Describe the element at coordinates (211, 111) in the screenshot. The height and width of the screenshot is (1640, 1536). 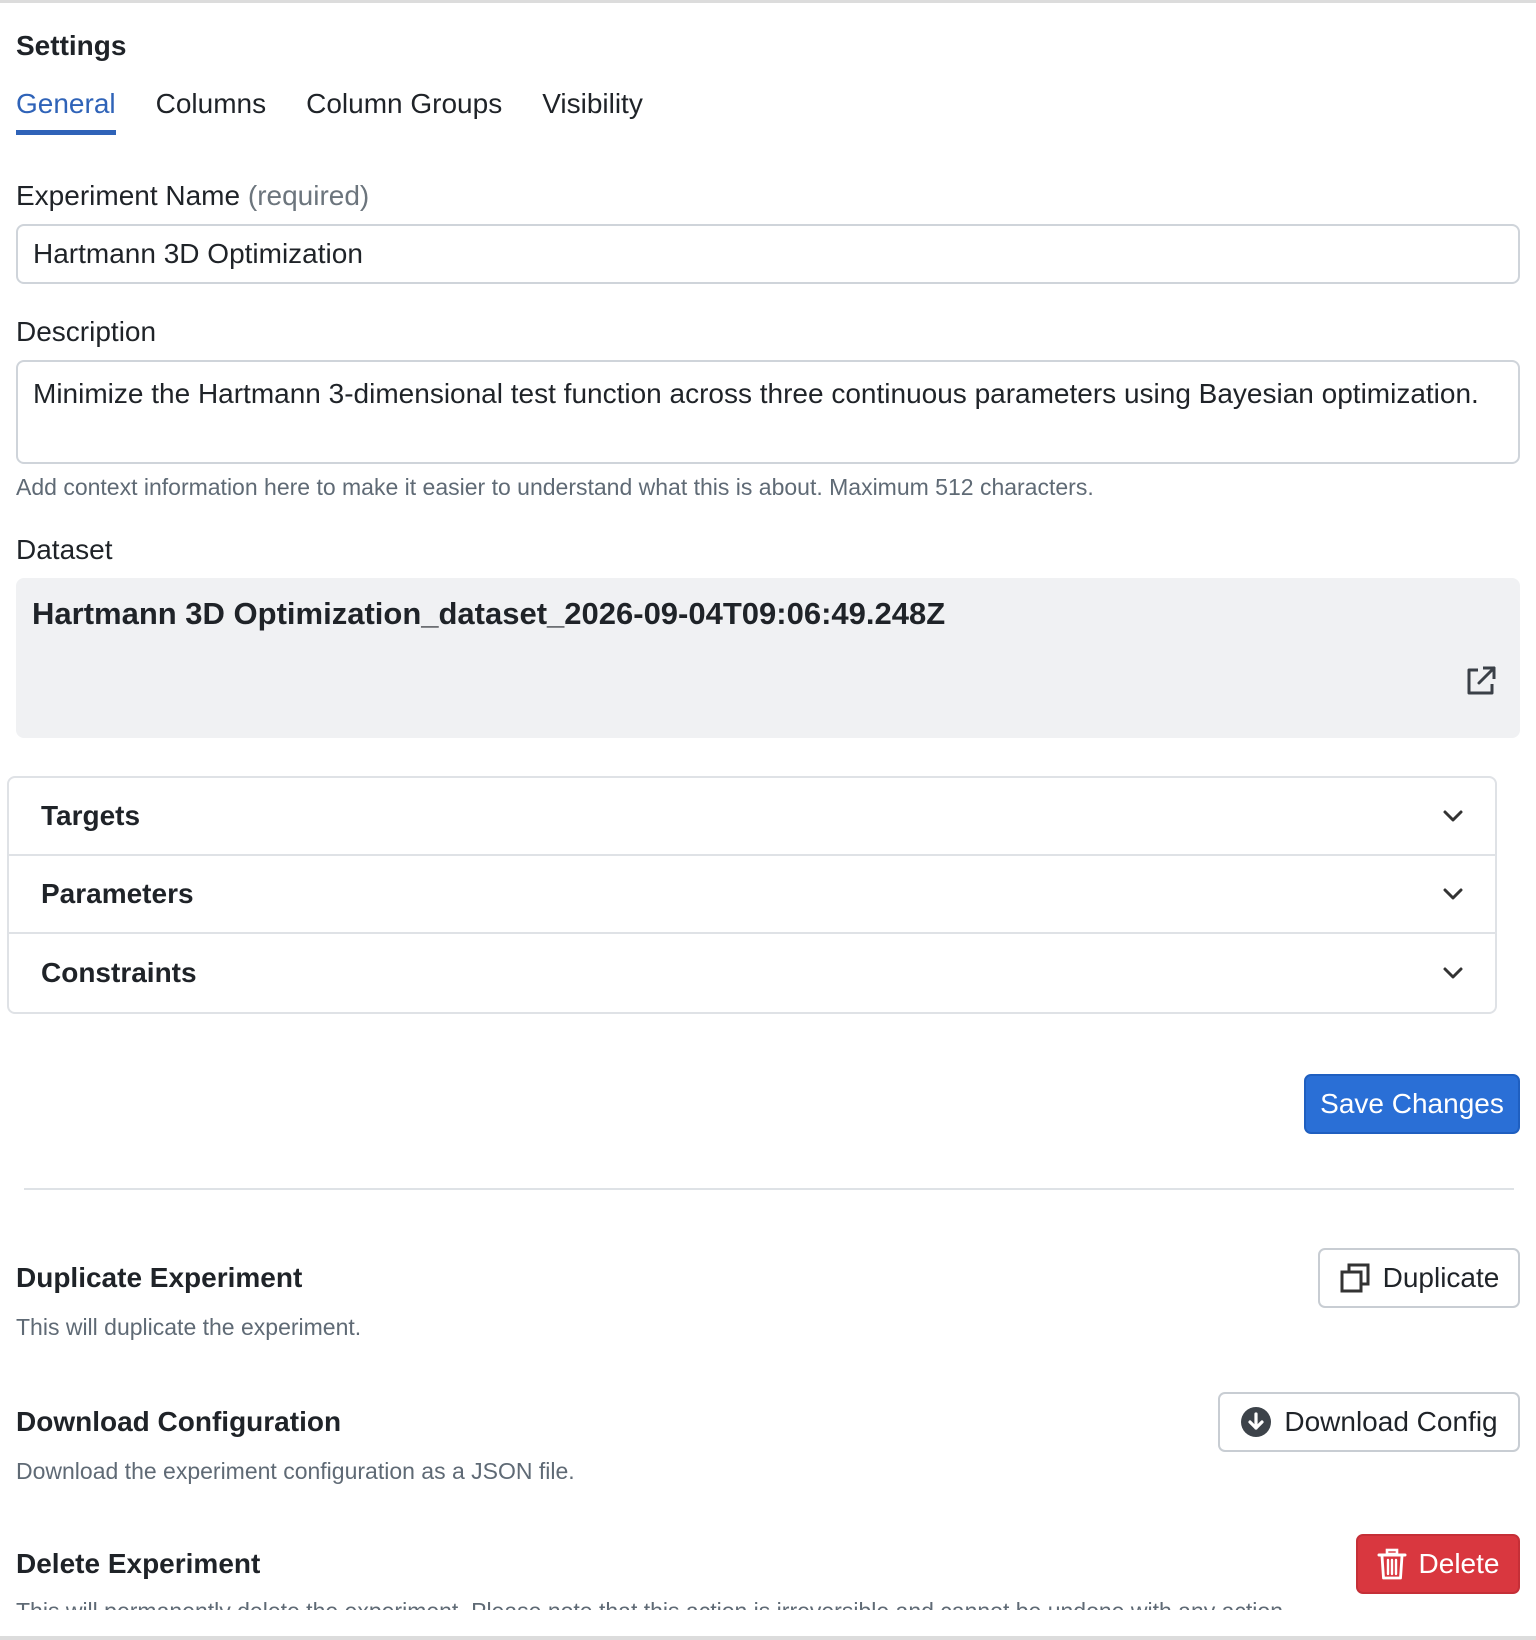
I see `tab-columns: Columns` at that location.